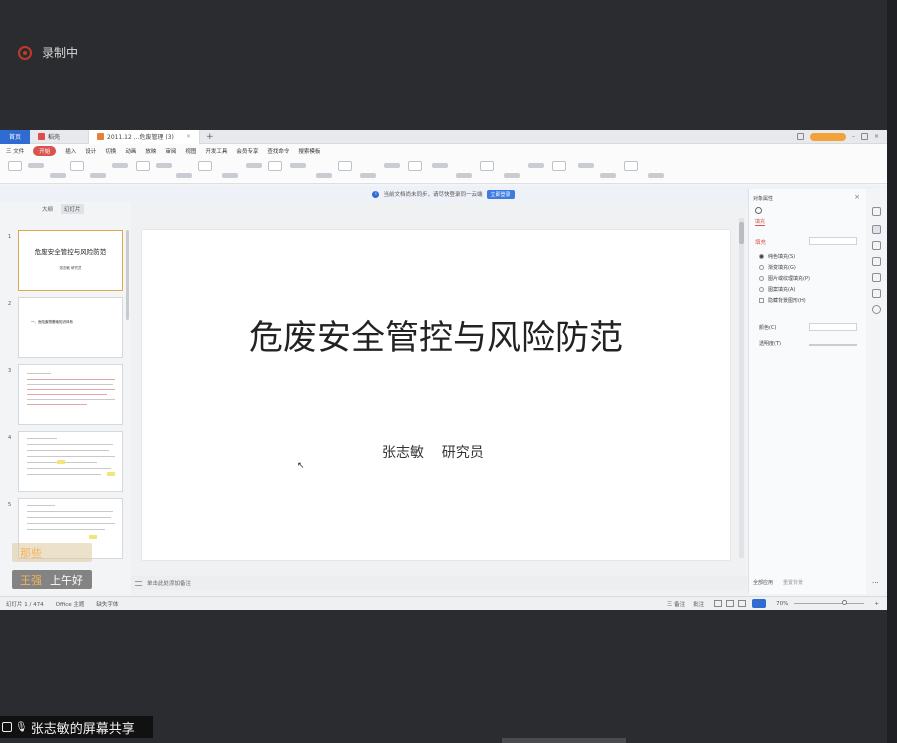 The image size is (897, 743). I want to click on properties-icon, so click(876, 211).